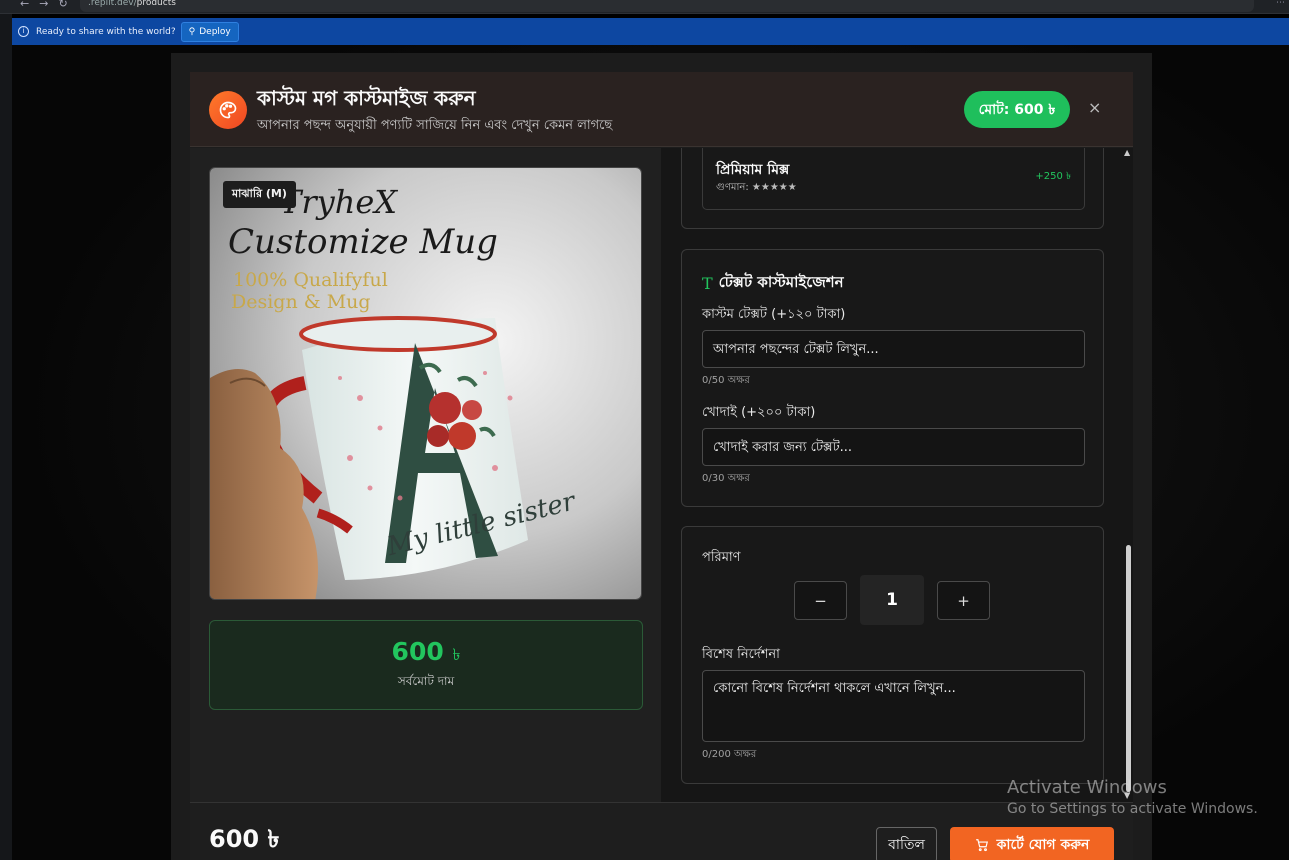 The height and width of the screenshot is (860, 1289). I want to click on reload-icon: ↻, so click(62, 5).